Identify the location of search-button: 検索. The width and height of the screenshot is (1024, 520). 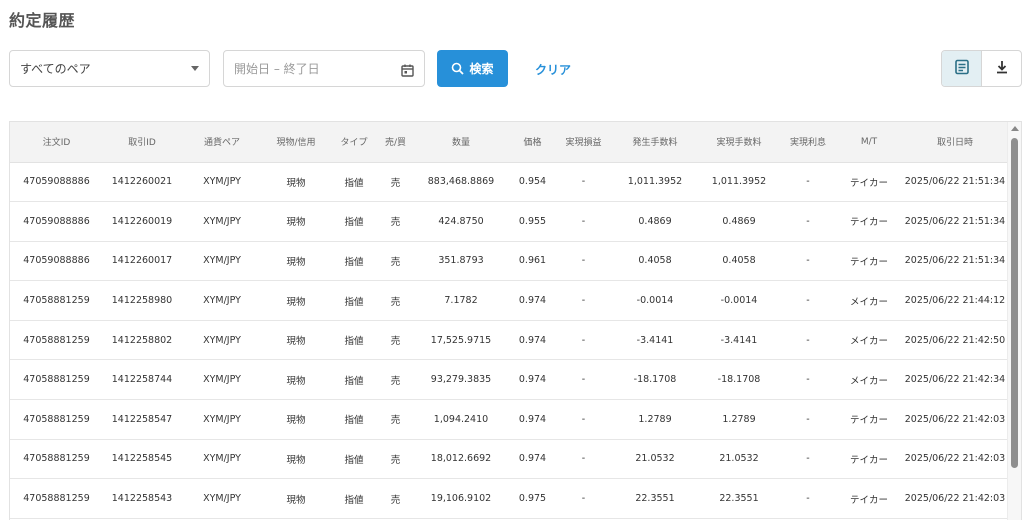
(472, 68).